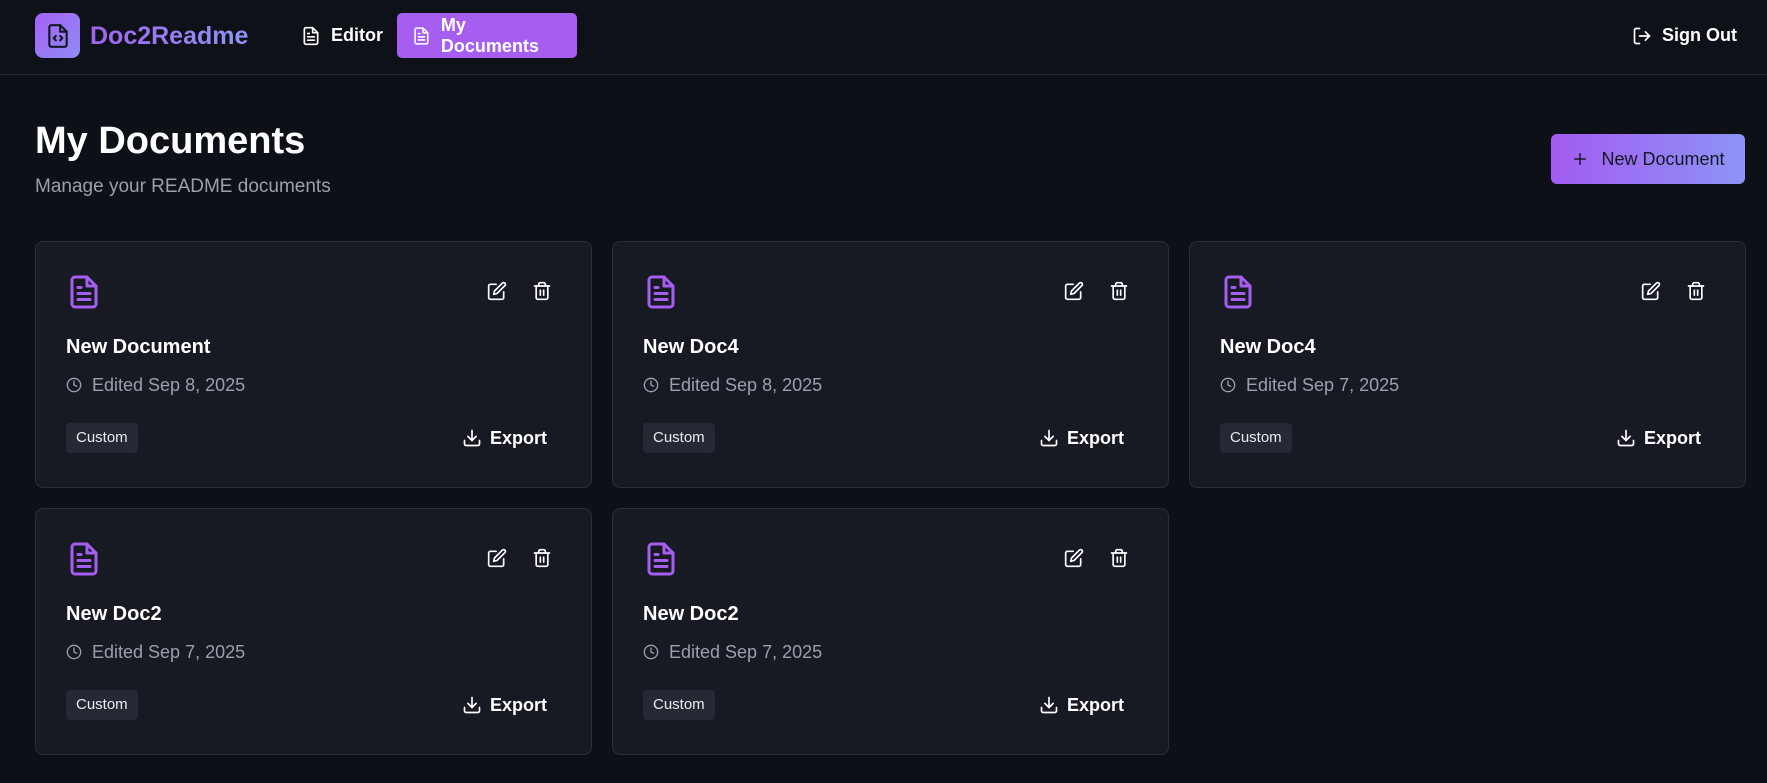 The width and height of the screenshot is (1767, 783). What do you see at coordinates (357, 35) in the screenshot?
I see `nav-editor-label: Editor` at bounding box center [357, 35].